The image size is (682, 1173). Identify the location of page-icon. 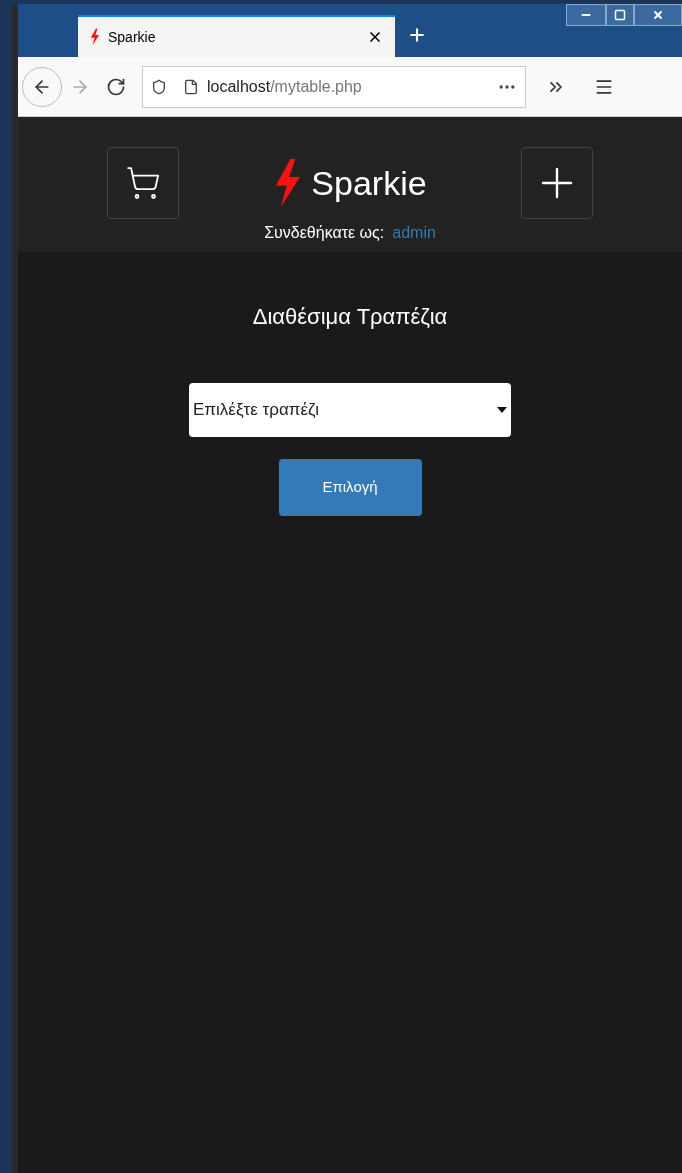
(191, 86).